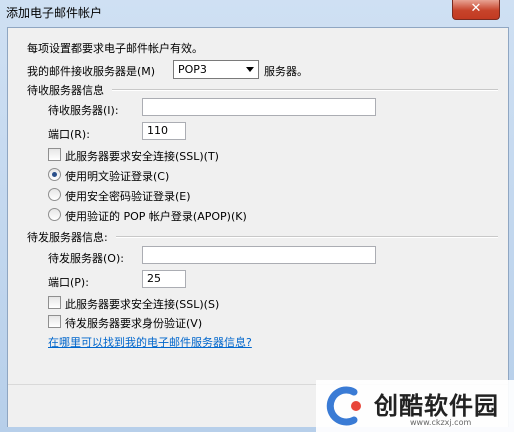 This screenshot has width=514, height=432. Describe the element at coordinates (441, 422) in the screenshot. I see `watermark-url: www.ckzxj.com` at that location.